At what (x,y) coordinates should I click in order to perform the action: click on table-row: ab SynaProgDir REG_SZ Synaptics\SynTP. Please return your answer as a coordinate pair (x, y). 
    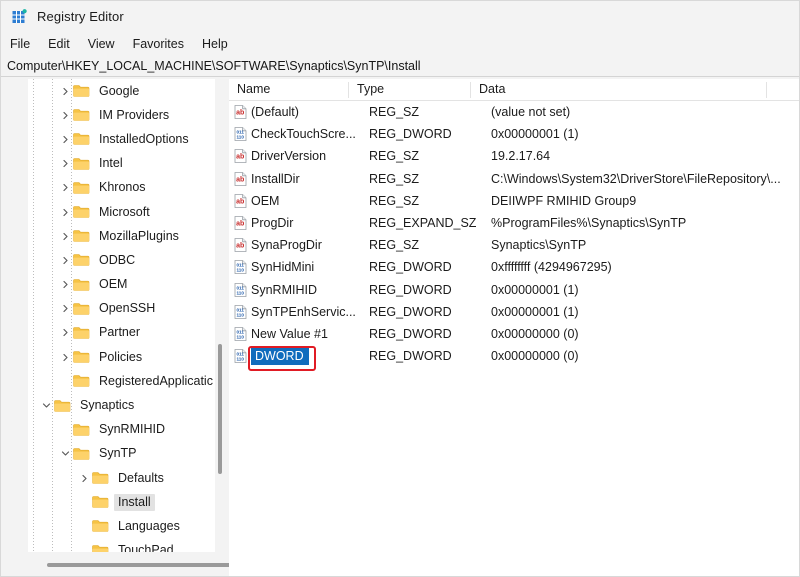
    Looking at the image, I should click on (514, 245).